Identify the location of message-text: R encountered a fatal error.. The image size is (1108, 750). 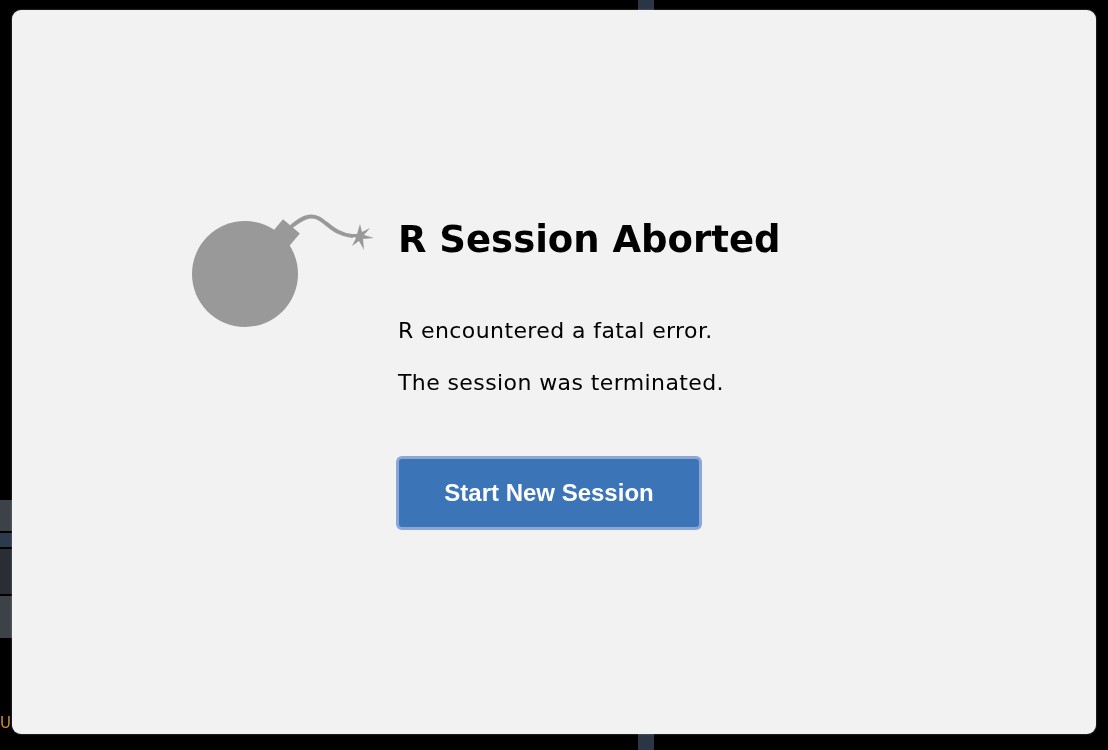
(556, 331).